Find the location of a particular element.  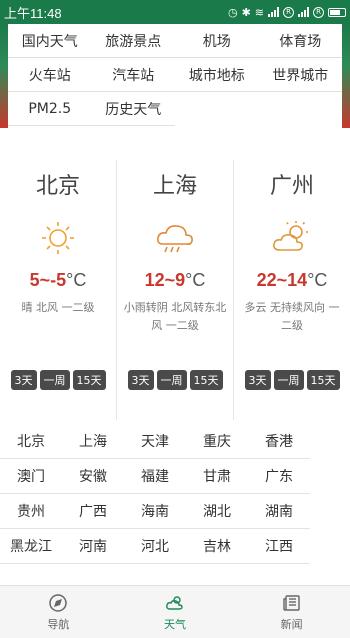

temp-low: -5 is located at coordinates (58, 280).